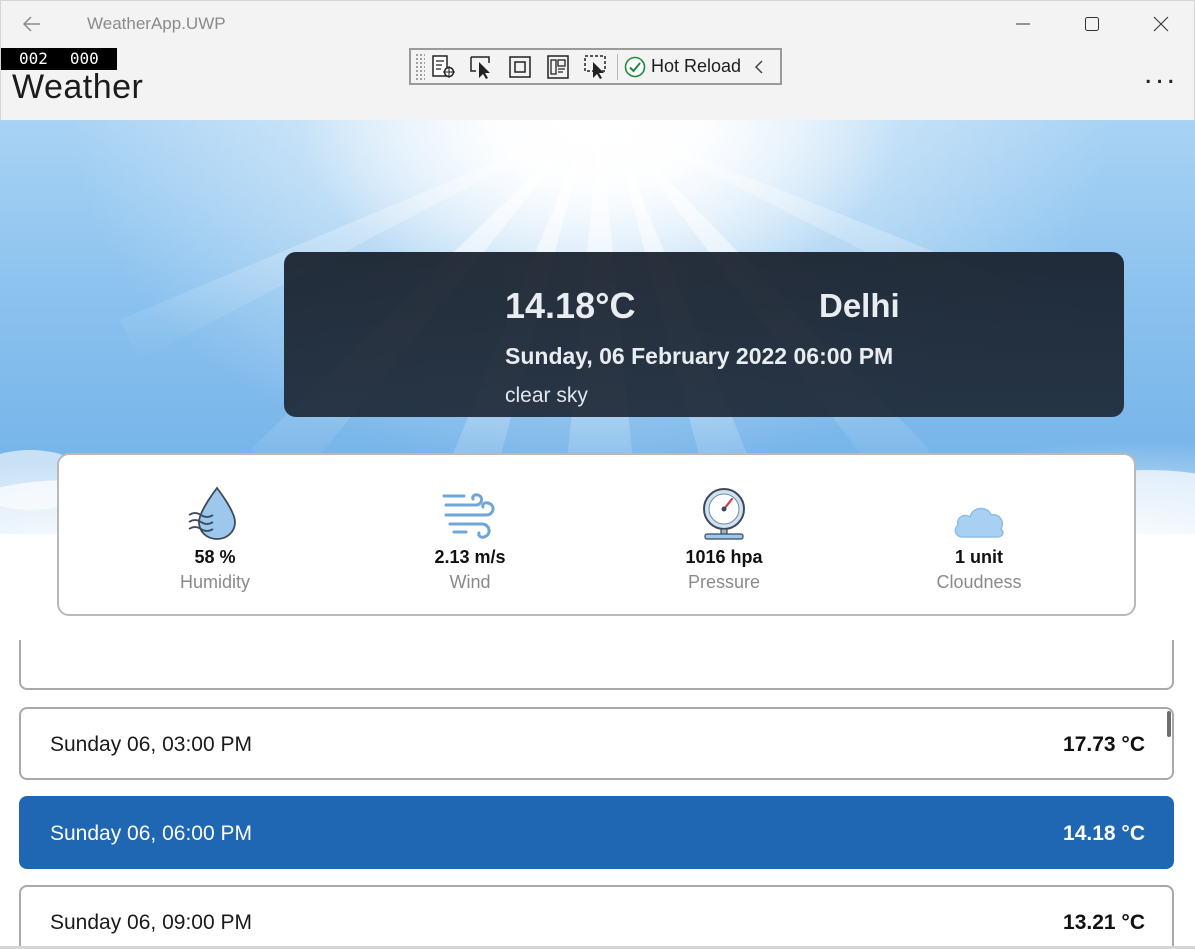  I want to click on hot-reload-label: Hot Reload, so click(696, 66).